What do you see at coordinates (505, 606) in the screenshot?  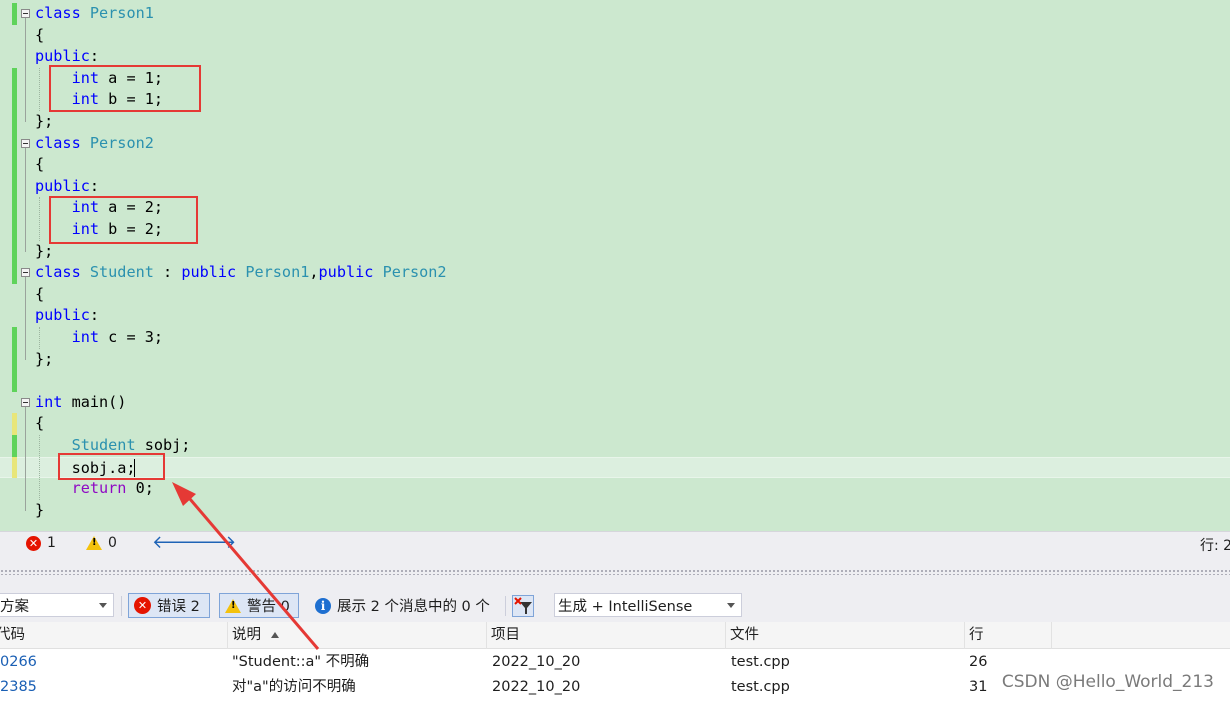 I see `toolbar-separator` at bounding box center [505, 606].